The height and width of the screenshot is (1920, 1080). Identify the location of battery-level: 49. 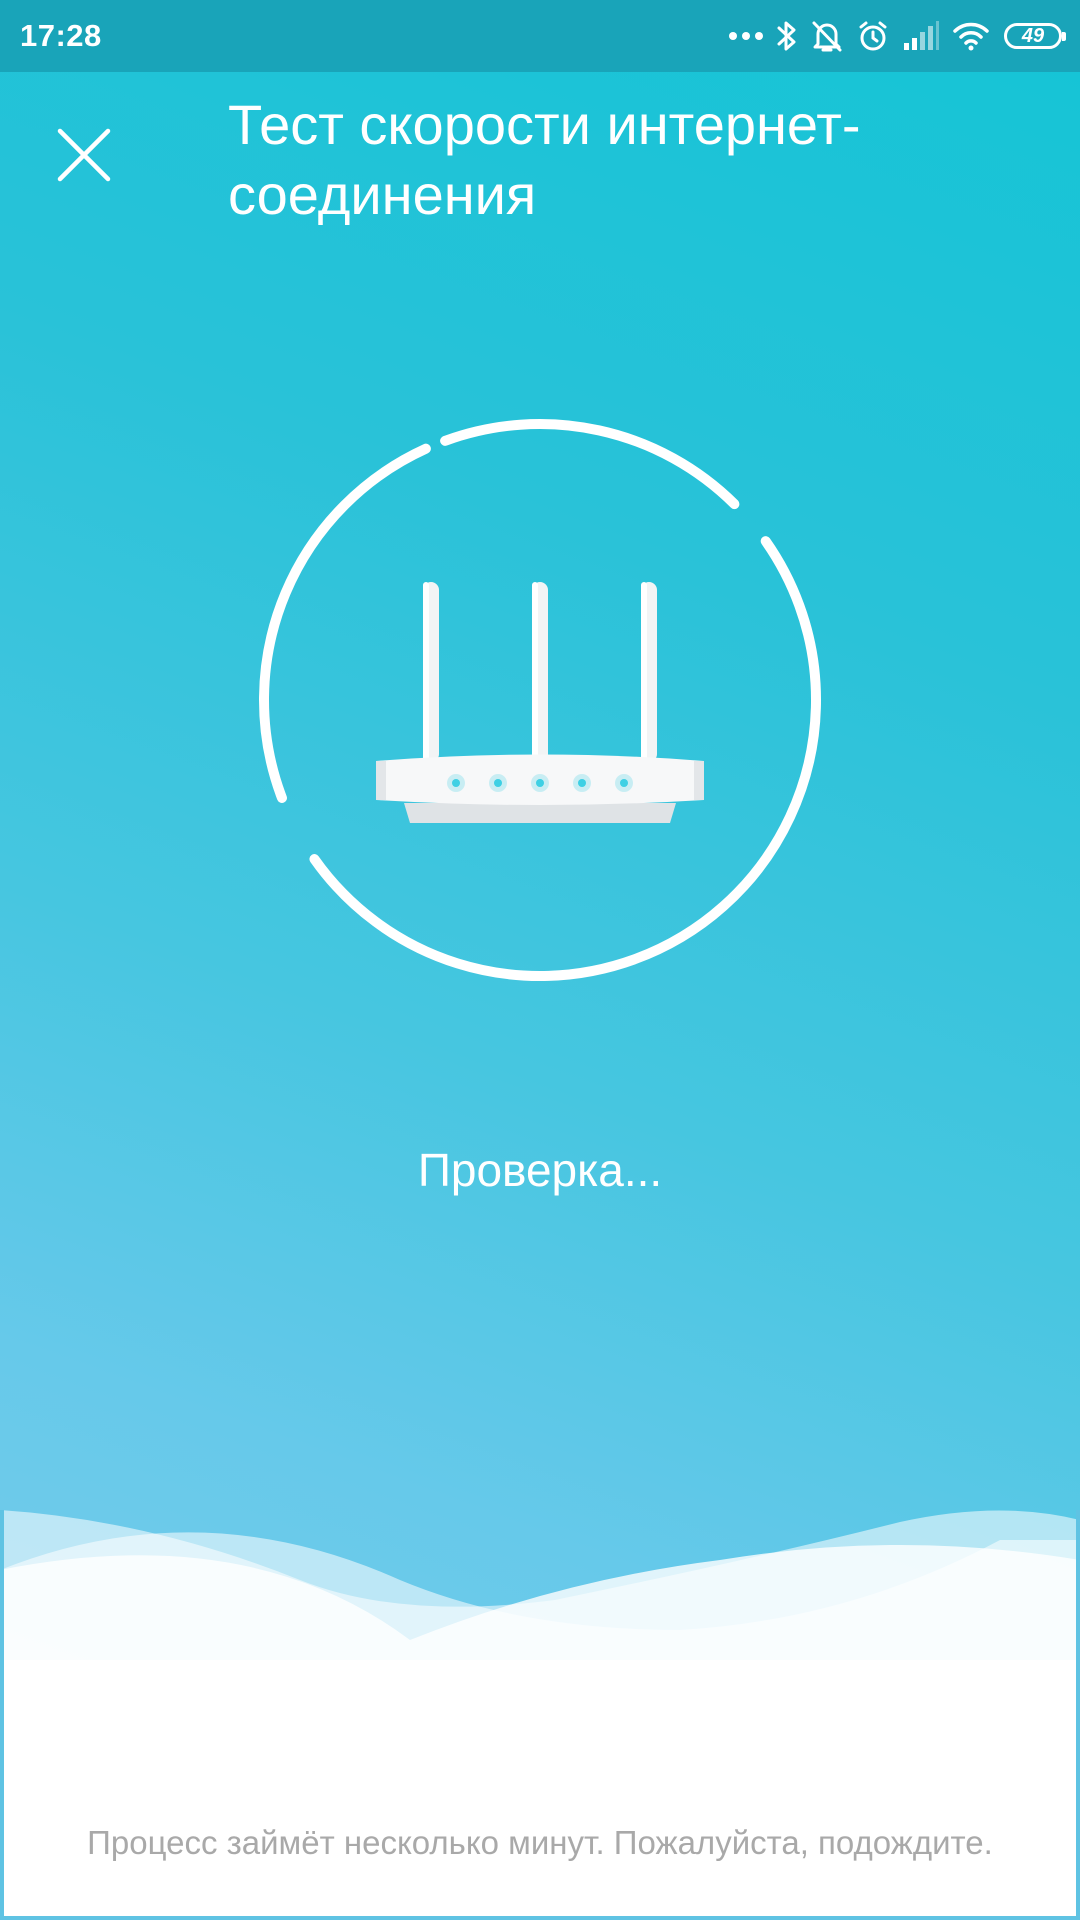
(1033, 35).